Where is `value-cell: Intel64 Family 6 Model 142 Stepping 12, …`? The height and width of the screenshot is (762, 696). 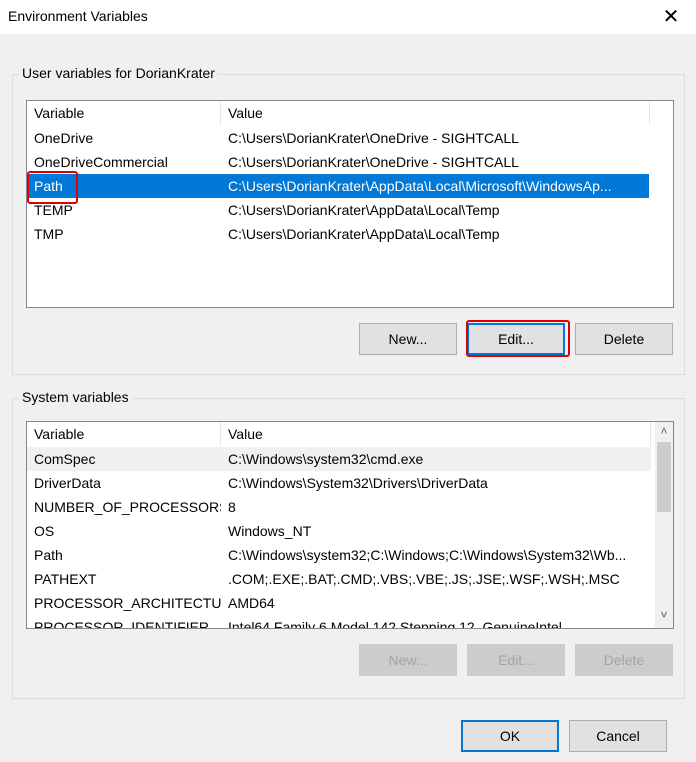
value-cell: Intel64 Family 6 Model 142 Stepping 12, … is located at coordinates (395, 624).